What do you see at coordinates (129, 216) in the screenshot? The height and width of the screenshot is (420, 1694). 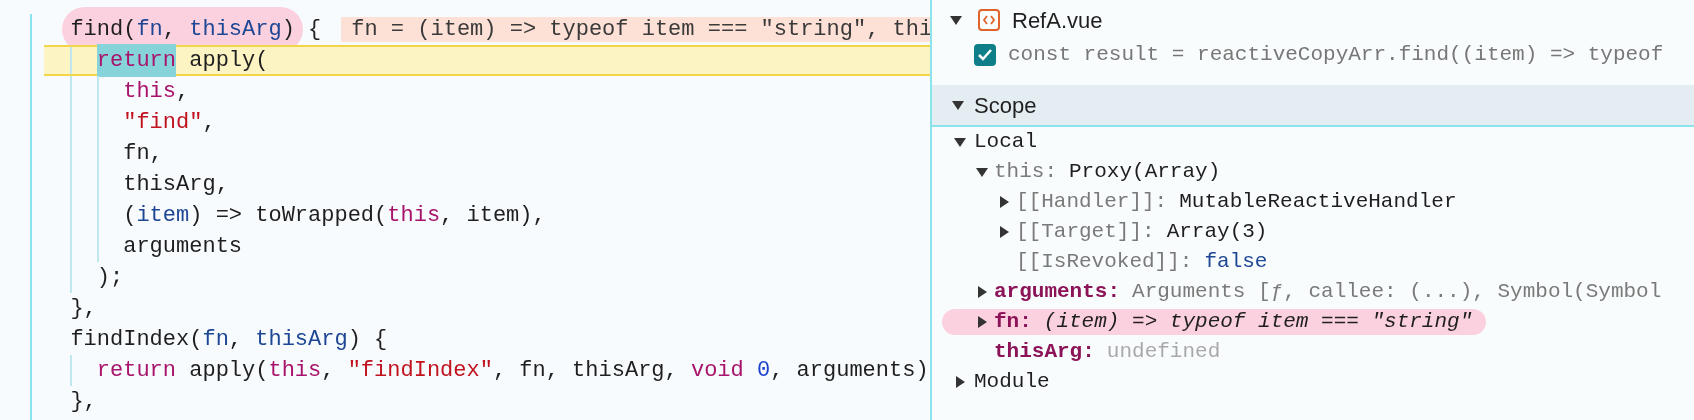 I see `code-token: (` at bounding box center [129, 216].